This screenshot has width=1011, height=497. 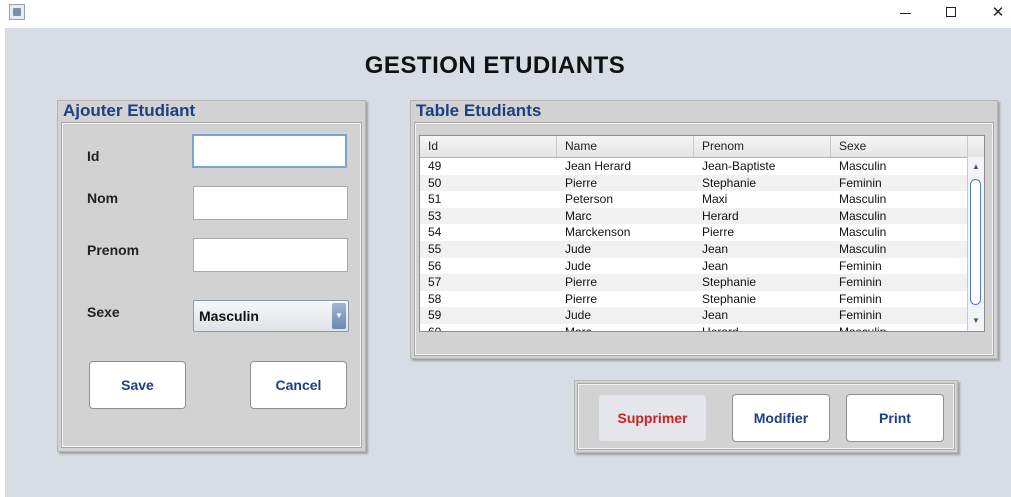 I want to click on table-header: Id Name Prenom Sexe, so click(x=694, y=147).